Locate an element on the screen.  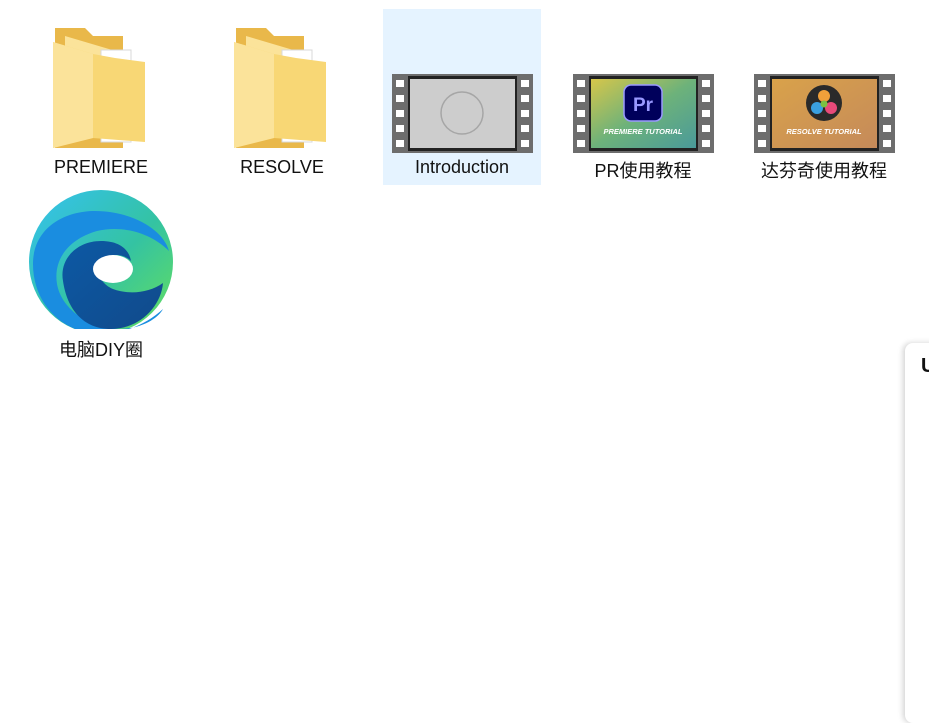
thumbnail-caption: RESOLVE TUTORIAL is located at coordinates (824, 131).